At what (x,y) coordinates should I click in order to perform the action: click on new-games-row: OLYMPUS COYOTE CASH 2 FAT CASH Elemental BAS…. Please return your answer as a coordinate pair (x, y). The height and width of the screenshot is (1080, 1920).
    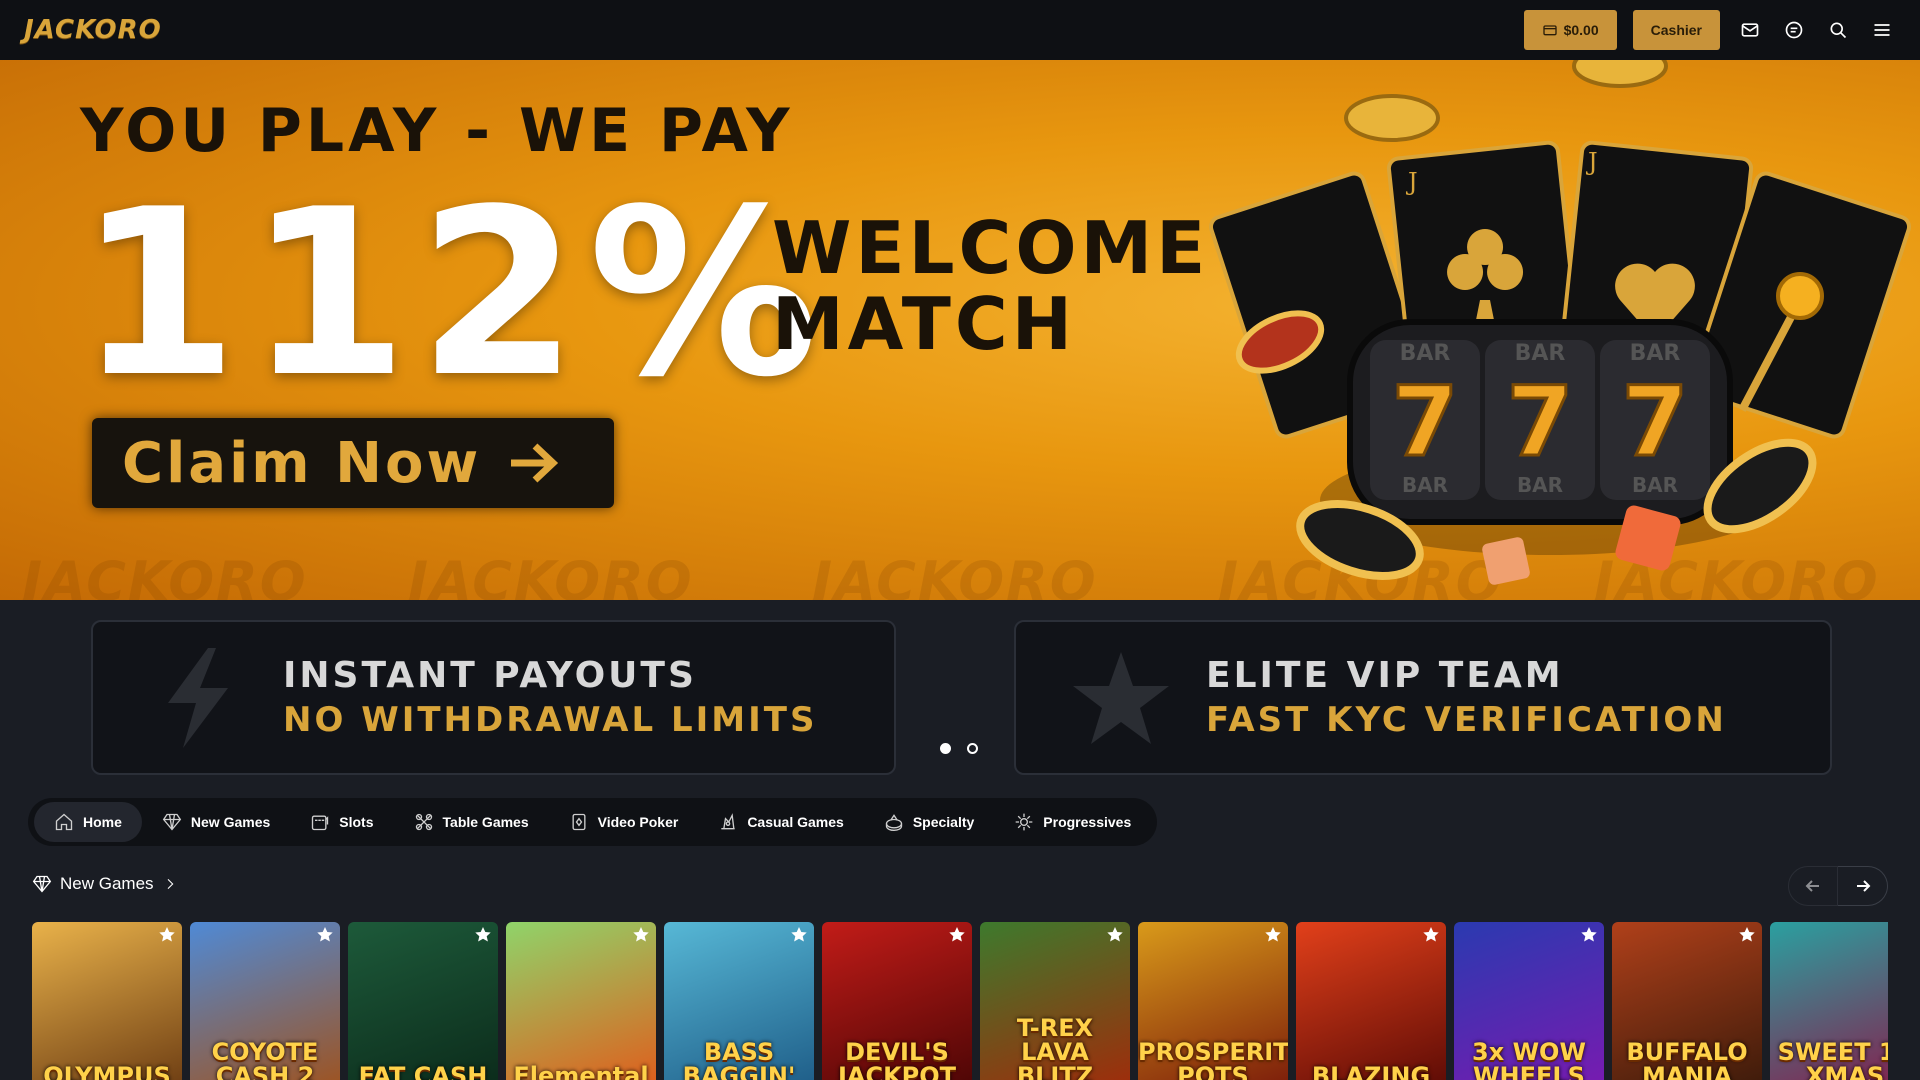
    Looking at the image, I should click on (960, 1001).